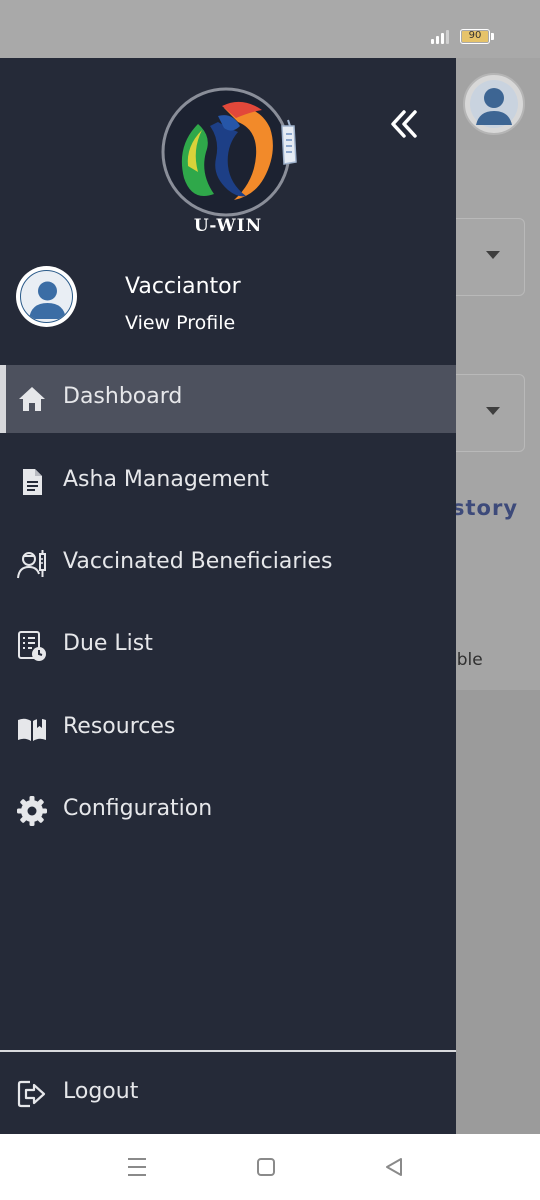 The width and height of the screenshot is (540, 1200). What do you see at coordinates (440, 37) in the screenshot?
I see `signal-icon` at bounding box center [440, 37].